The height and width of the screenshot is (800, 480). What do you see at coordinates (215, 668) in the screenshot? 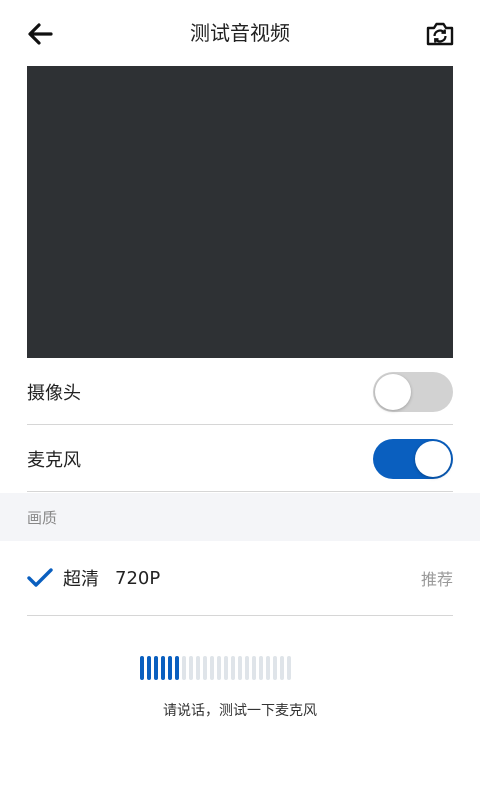
I see `mic-level-meter` at bounding box center [215, 668].